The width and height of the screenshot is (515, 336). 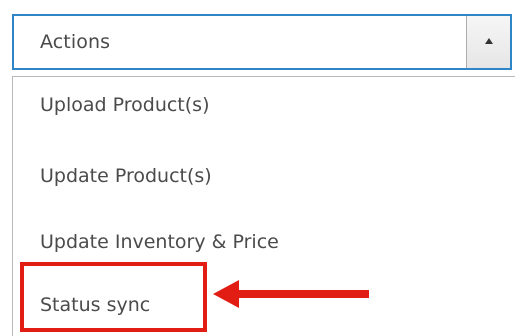 I want to click on menu-item-update-inventory-price: Update Inventory & Price, so click(x=159, y=242).